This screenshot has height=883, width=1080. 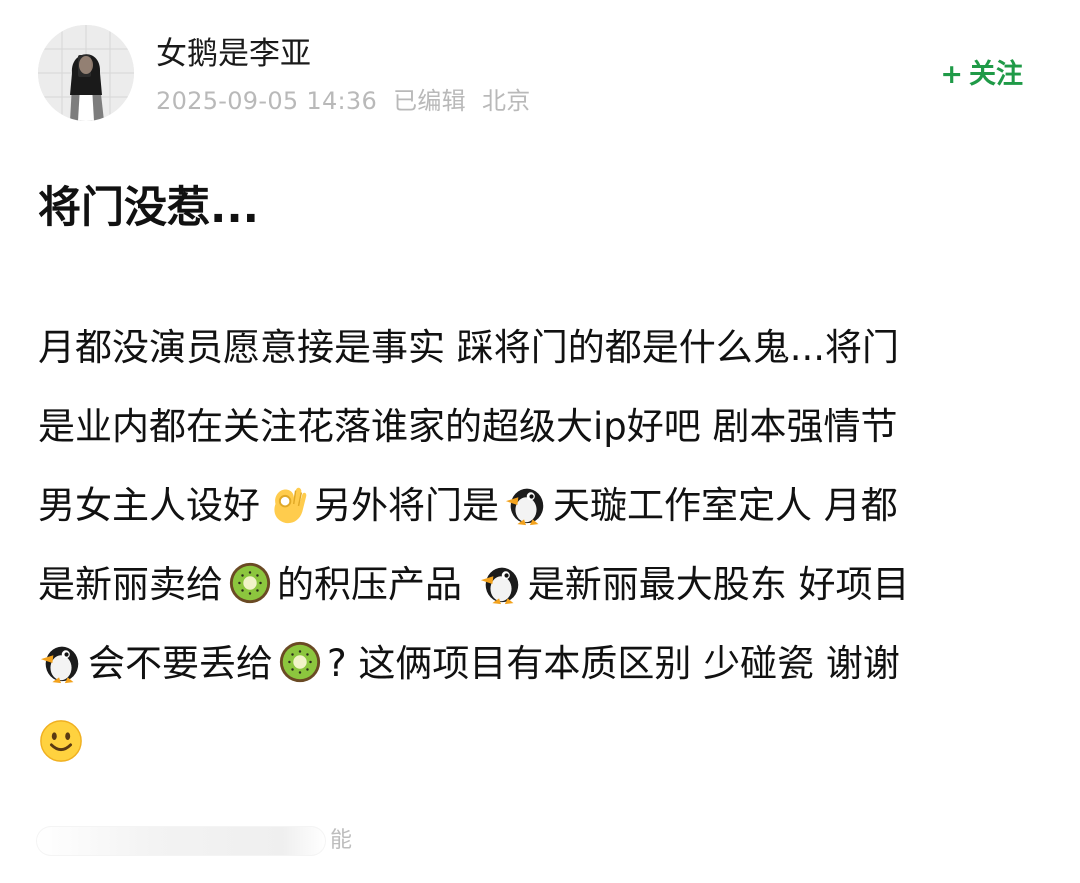 What do you see at coordinates (613, 663) in the screenshot?
I see `body-text-segment: ? 这俩项目有本质区别 少碰瓷 谢谢` at bounding box center [613, 663].